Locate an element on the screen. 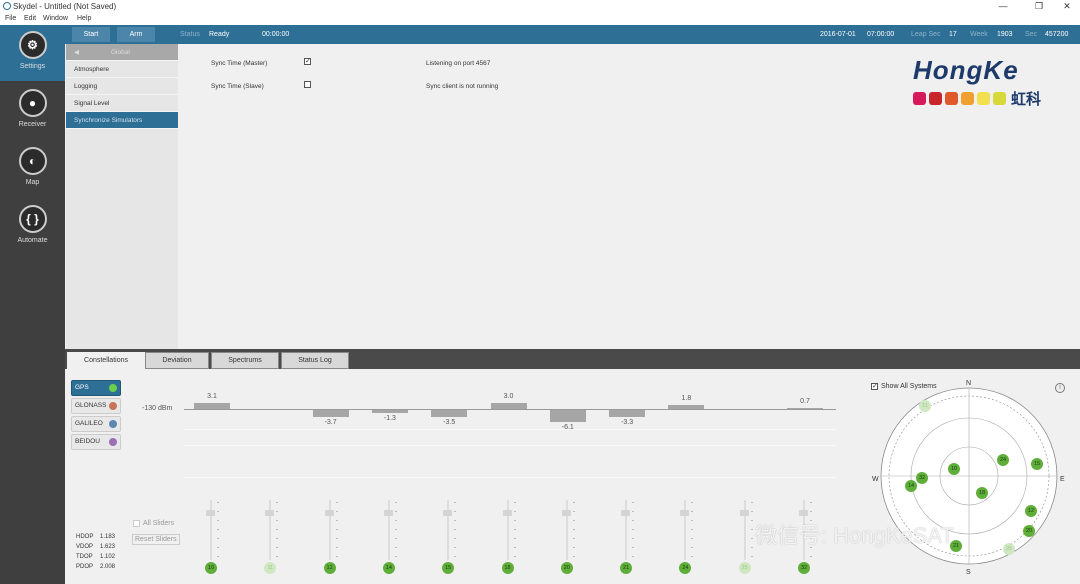  tab-constellations: Constellations is located at coordinates (106, 360).